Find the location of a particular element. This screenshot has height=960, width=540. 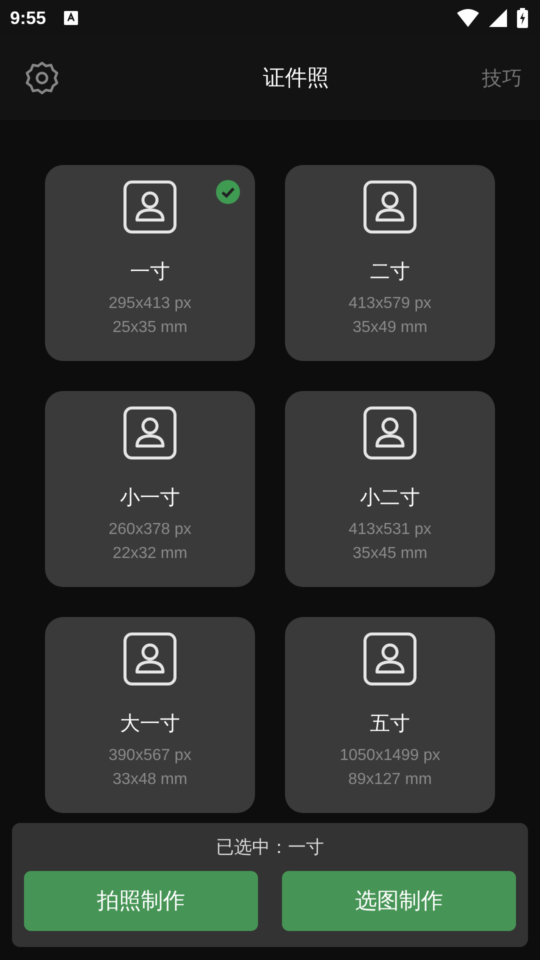

settings-icon is located at coordinates (42, 78).